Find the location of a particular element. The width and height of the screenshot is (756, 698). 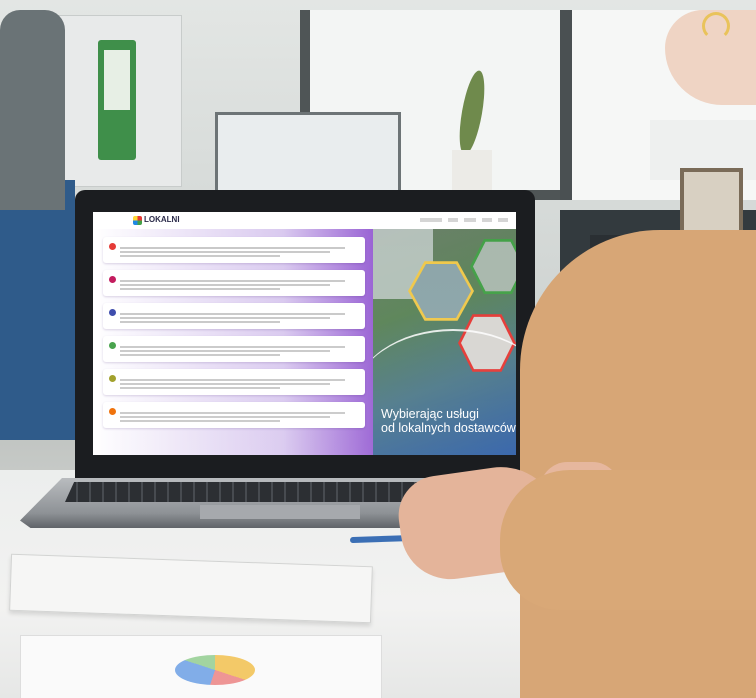

woman-arm is located at coordinates (628, 540).